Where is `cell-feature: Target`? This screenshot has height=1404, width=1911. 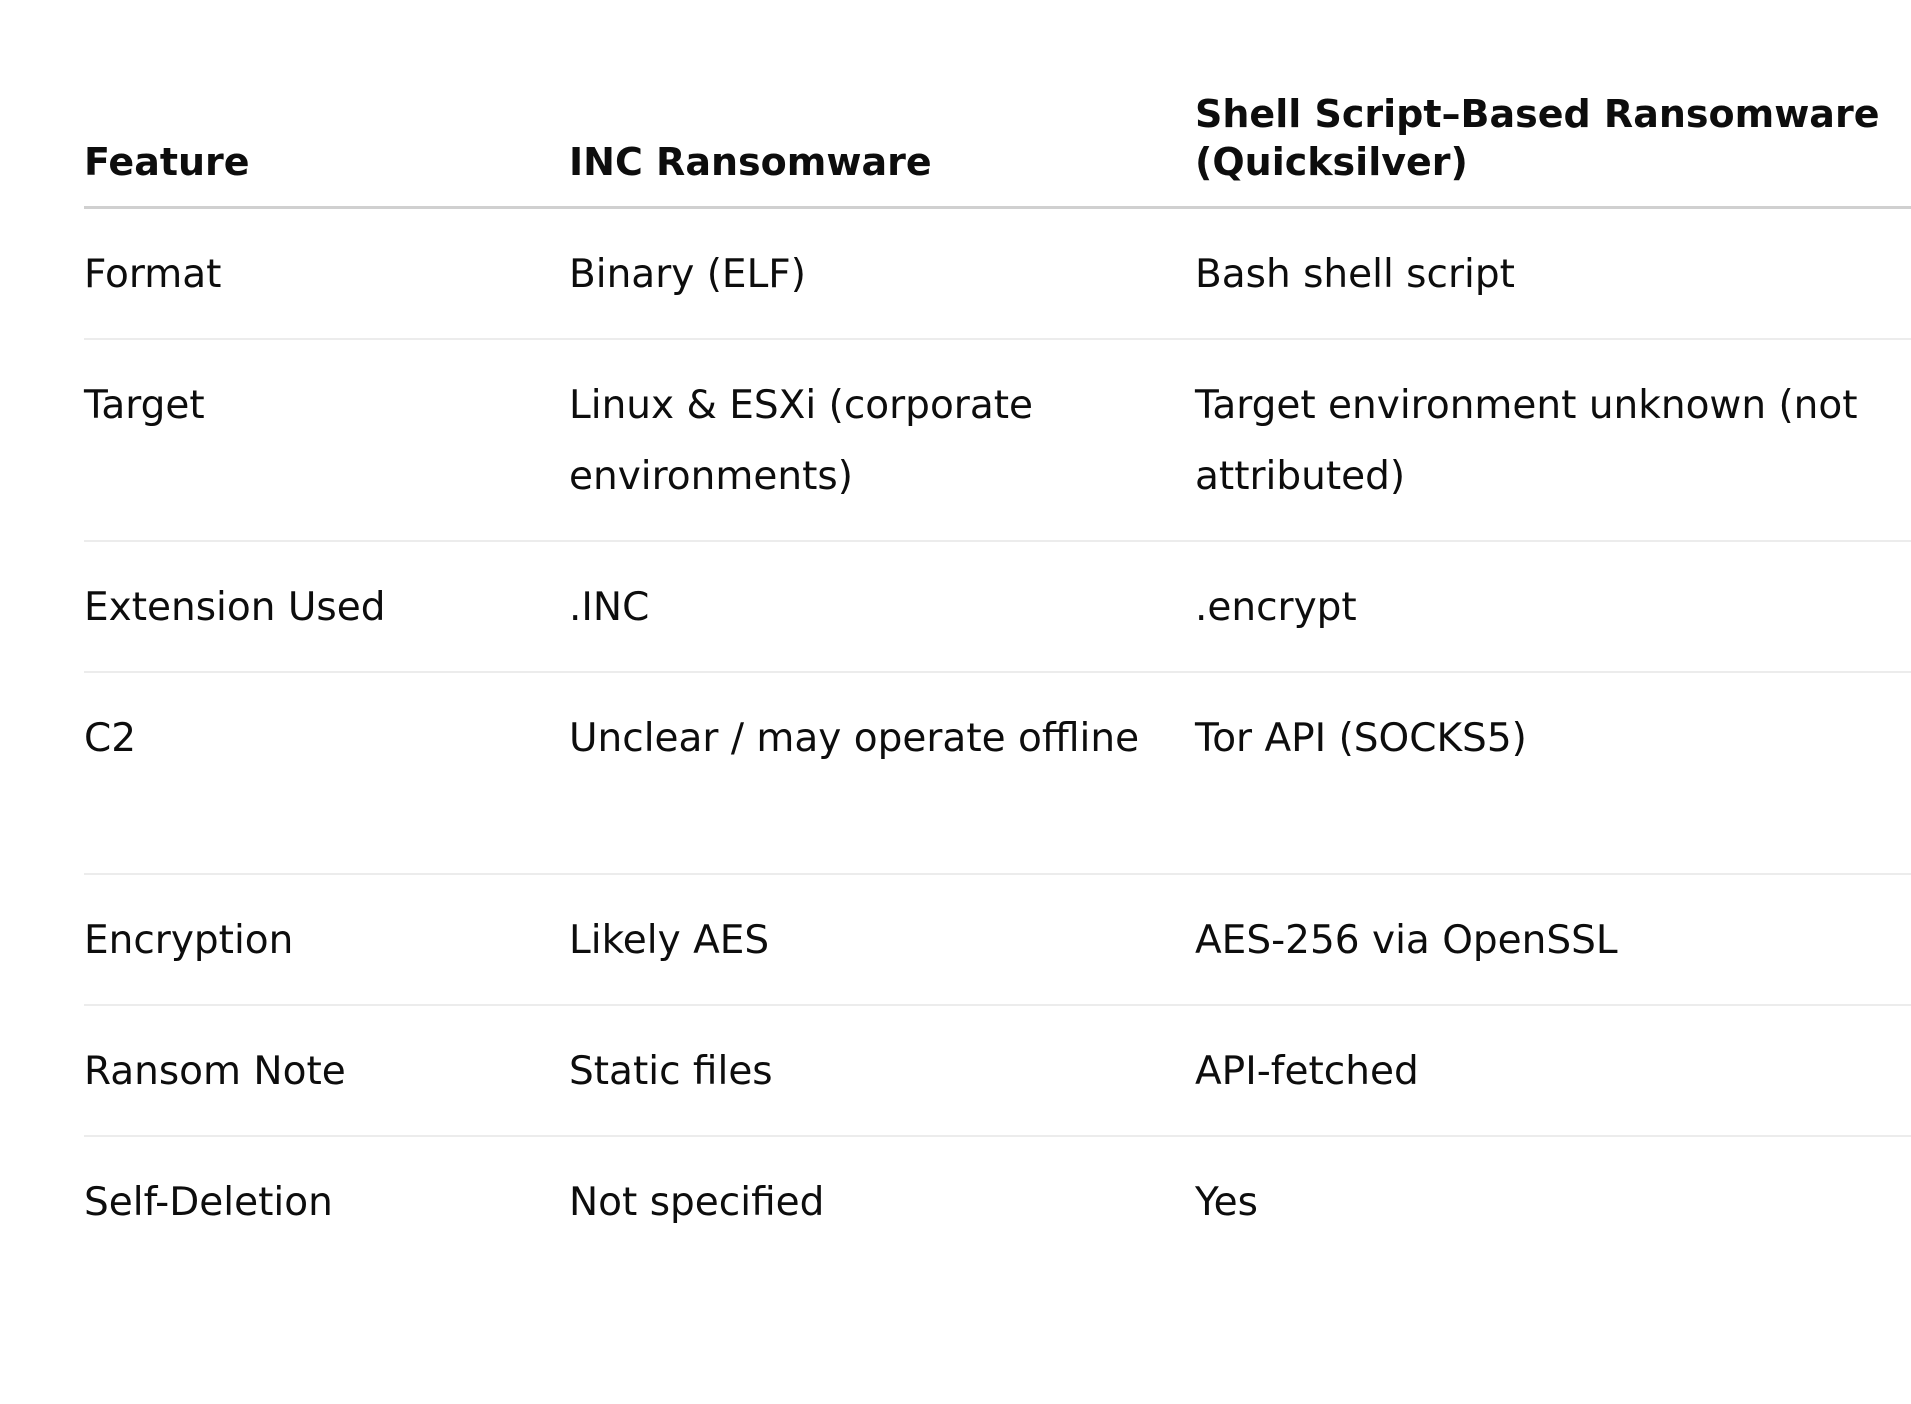 cell-feature: Target is located at coordinates (326, 440).